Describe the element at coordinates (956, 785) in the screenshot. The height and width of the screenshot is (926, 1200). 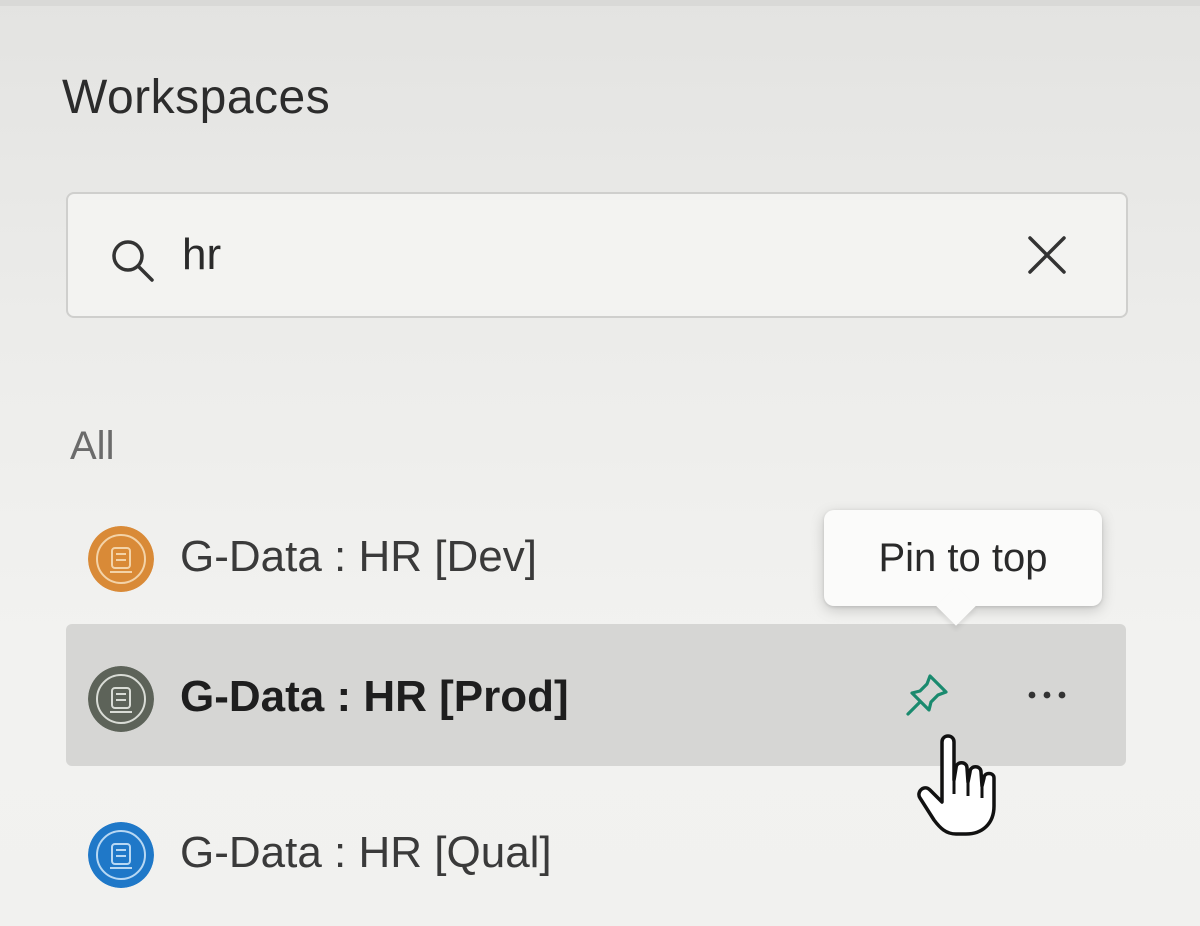
I see `hand-cursor-icon` at that location.